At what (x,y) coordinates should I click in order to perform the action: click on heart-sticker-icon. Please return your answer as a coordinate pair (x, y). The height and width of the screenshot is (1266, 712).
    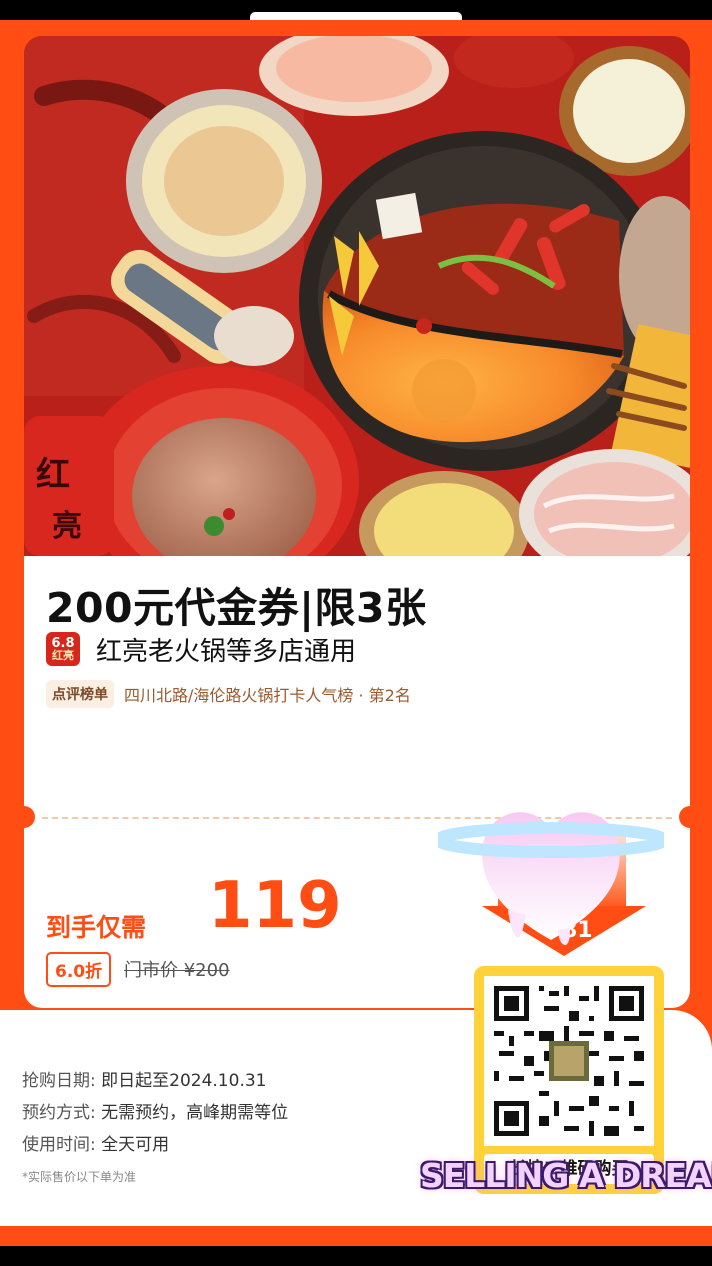
    Looking at the image, I should click on (551, 870).